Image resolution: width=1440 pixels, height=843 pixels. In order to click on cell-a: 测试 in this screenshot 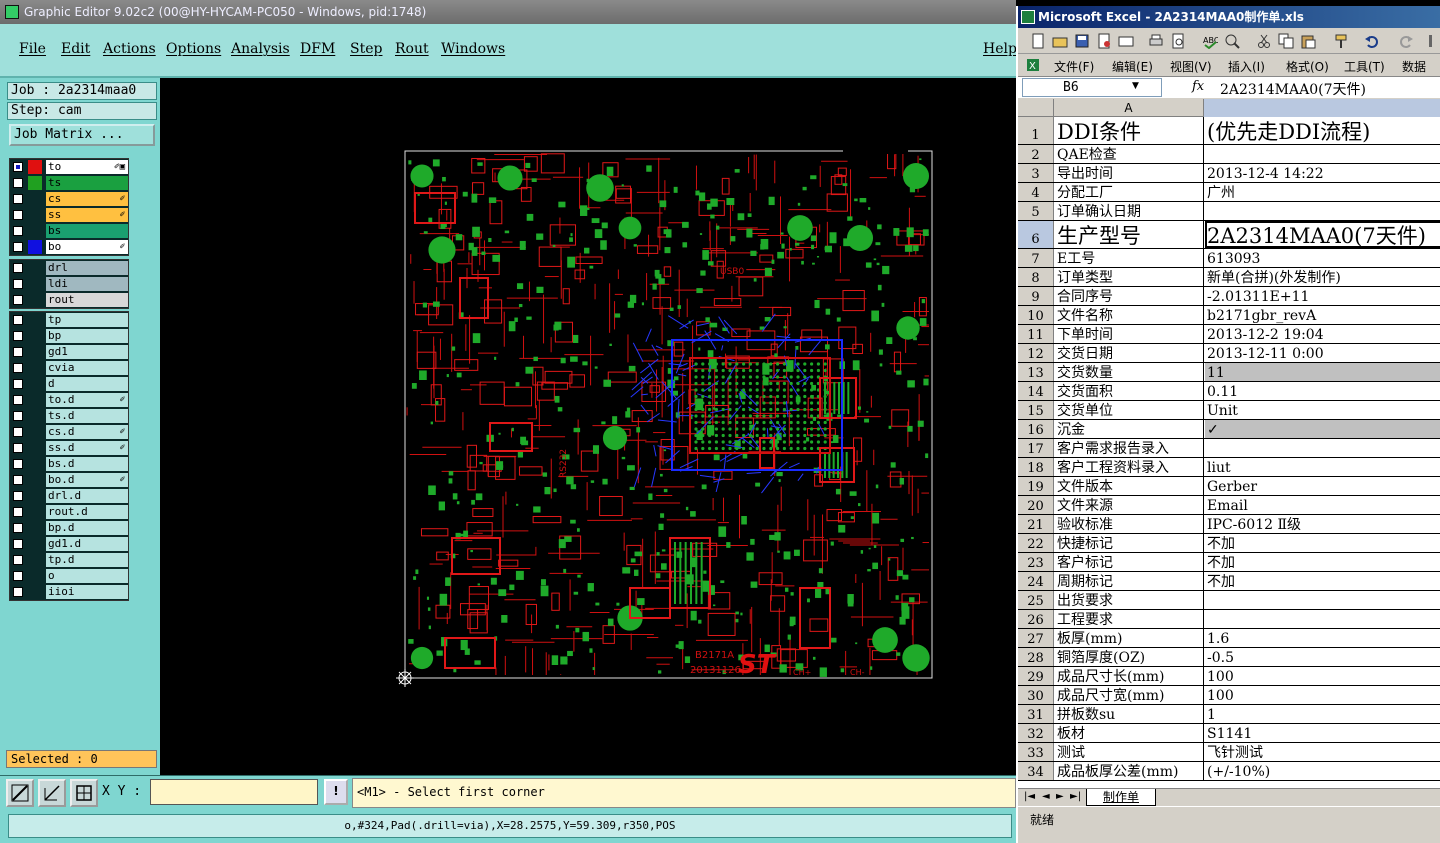, I will do `click(1129, 752)`.